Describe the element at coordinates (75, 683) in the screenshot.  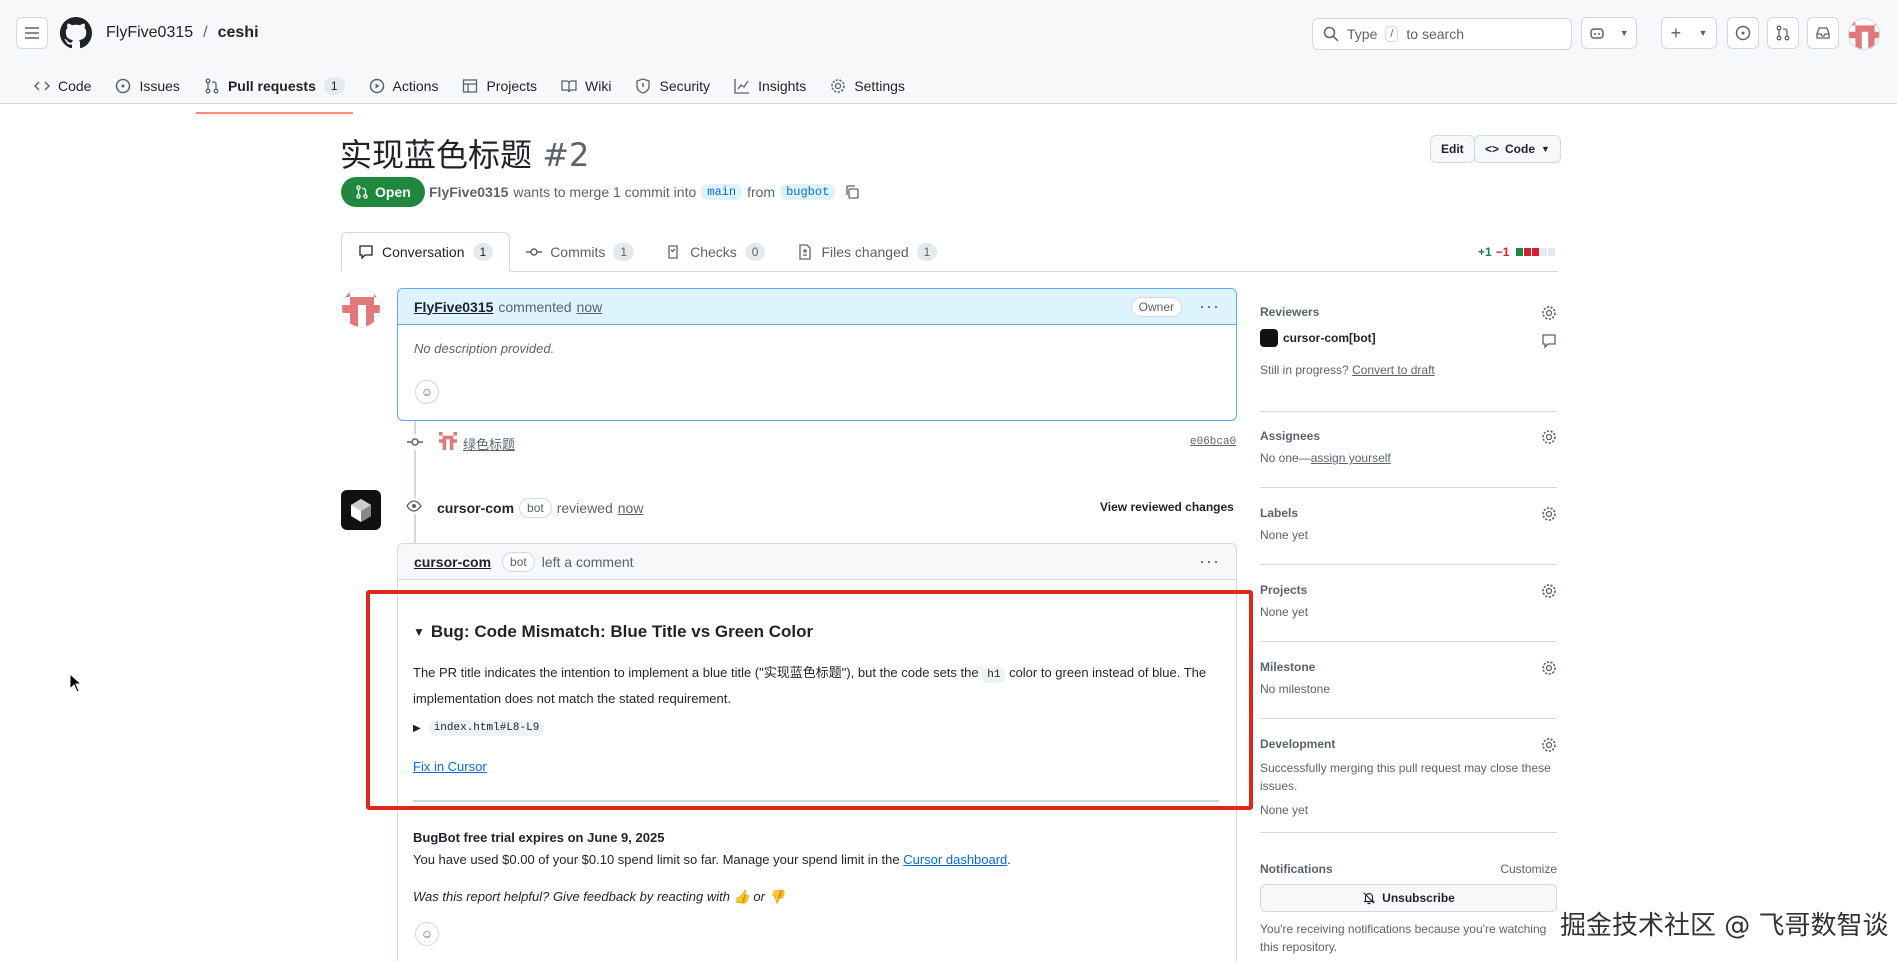
I see `mouse-cursor-icon` at that location.